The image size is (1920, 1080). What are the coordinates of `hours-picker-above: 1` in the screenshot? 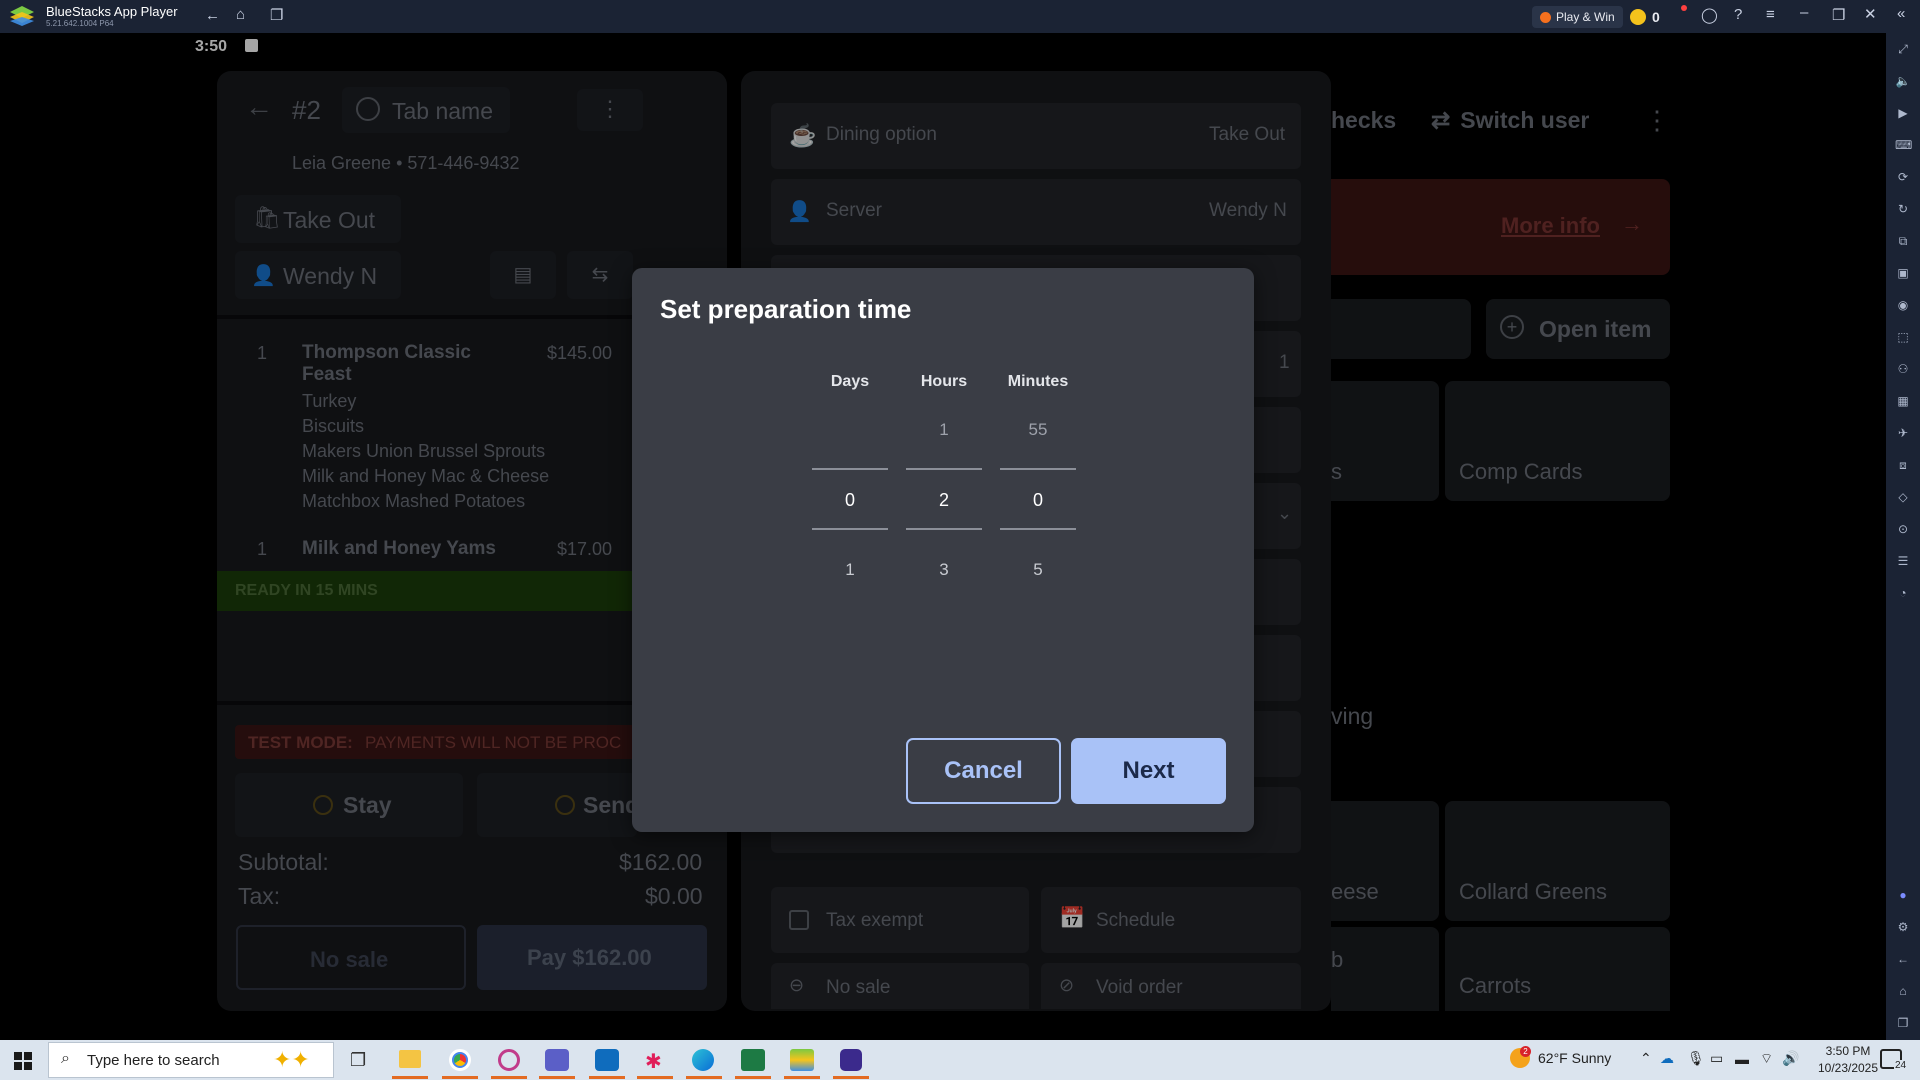 It's located at (944, 430).